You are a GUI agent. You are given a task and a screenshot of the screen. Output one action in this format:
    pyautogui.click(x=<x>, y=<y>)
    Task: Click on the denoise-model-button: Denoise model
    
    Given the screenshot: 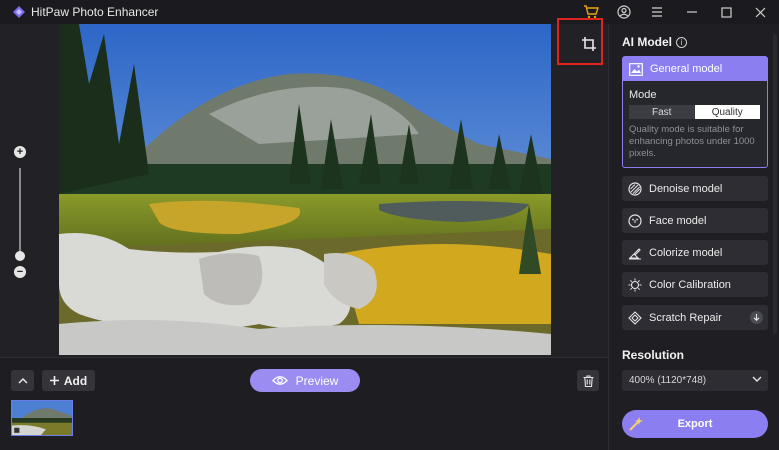 What is the action you would take?
    pyautogui.click(x=695, y=188)
    